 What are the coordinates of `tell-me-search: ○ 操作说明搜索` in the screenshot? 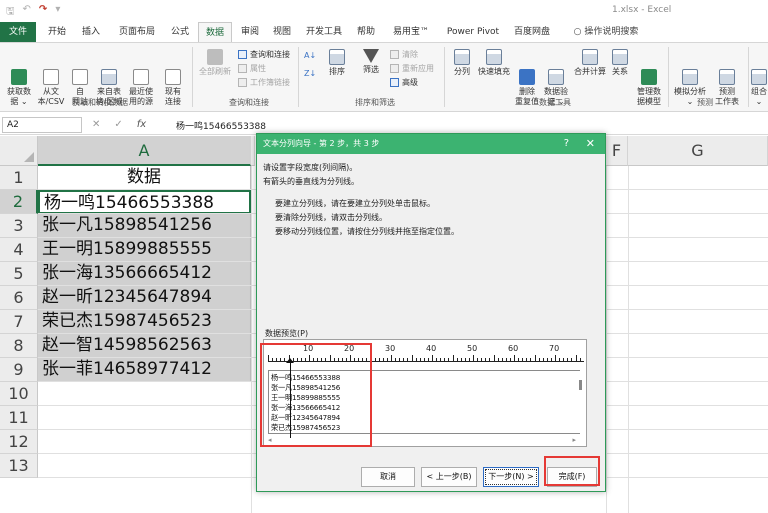 It's located at (606, 32).